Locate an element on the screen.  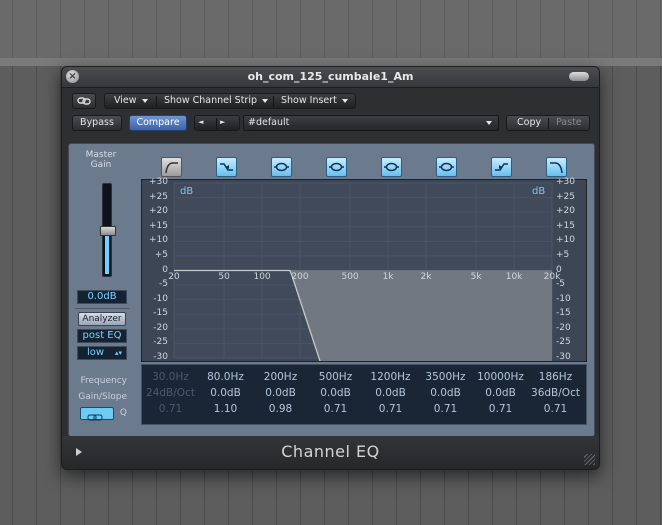
db-tick-left: +5 is located at coordinates (161, 254).